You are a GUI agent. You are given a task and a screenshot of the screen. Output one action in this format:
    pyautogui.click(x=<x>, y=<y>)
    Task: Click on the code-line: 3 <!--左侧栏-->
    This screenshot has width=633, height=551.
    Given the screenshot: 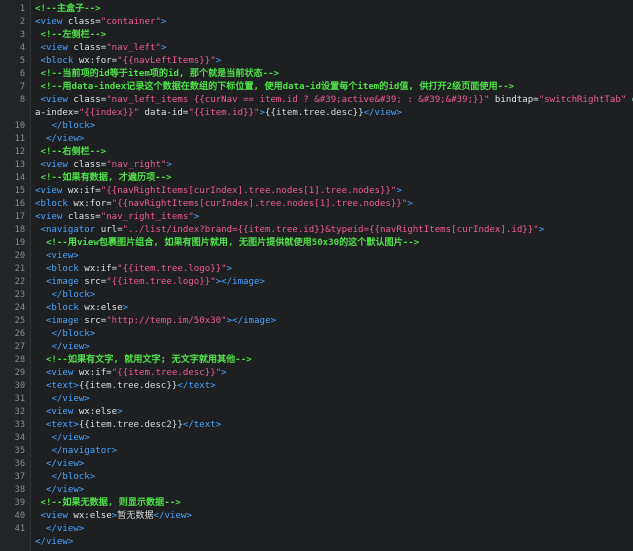 What is the action you would take?
    pyautogui.click(x=316, y=35)
    